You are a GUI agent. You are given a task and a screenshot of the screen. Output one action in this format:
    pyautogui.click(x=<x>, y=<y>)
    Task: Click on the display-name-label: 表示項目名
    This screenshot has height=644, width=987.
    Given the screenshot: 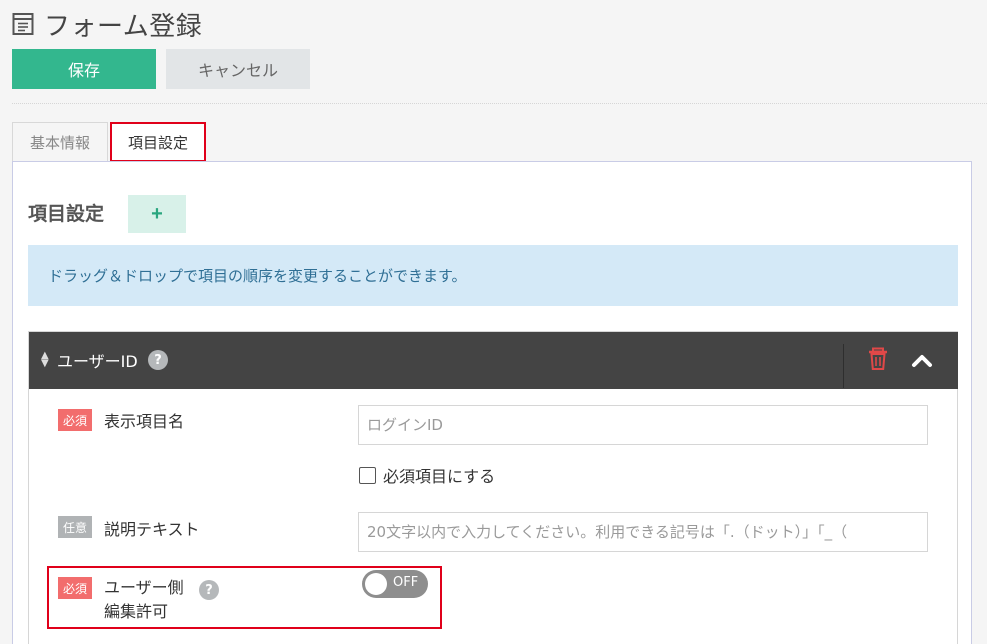 What is the action you would take?
    pyautogui.click(x=144, y=421)
    